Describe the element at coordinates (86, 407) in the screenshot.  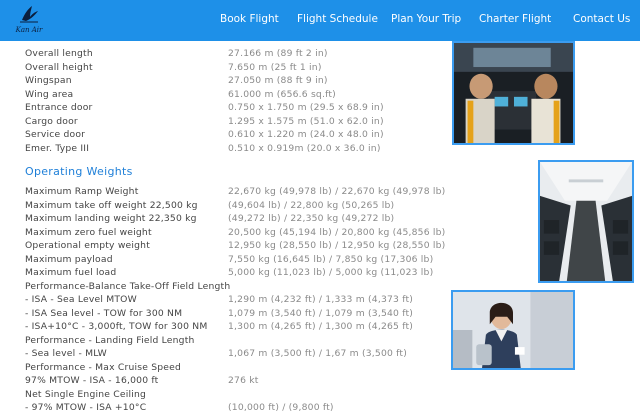
I see `weight-label: - 97% MTOW - ISA +10°C` at that location.